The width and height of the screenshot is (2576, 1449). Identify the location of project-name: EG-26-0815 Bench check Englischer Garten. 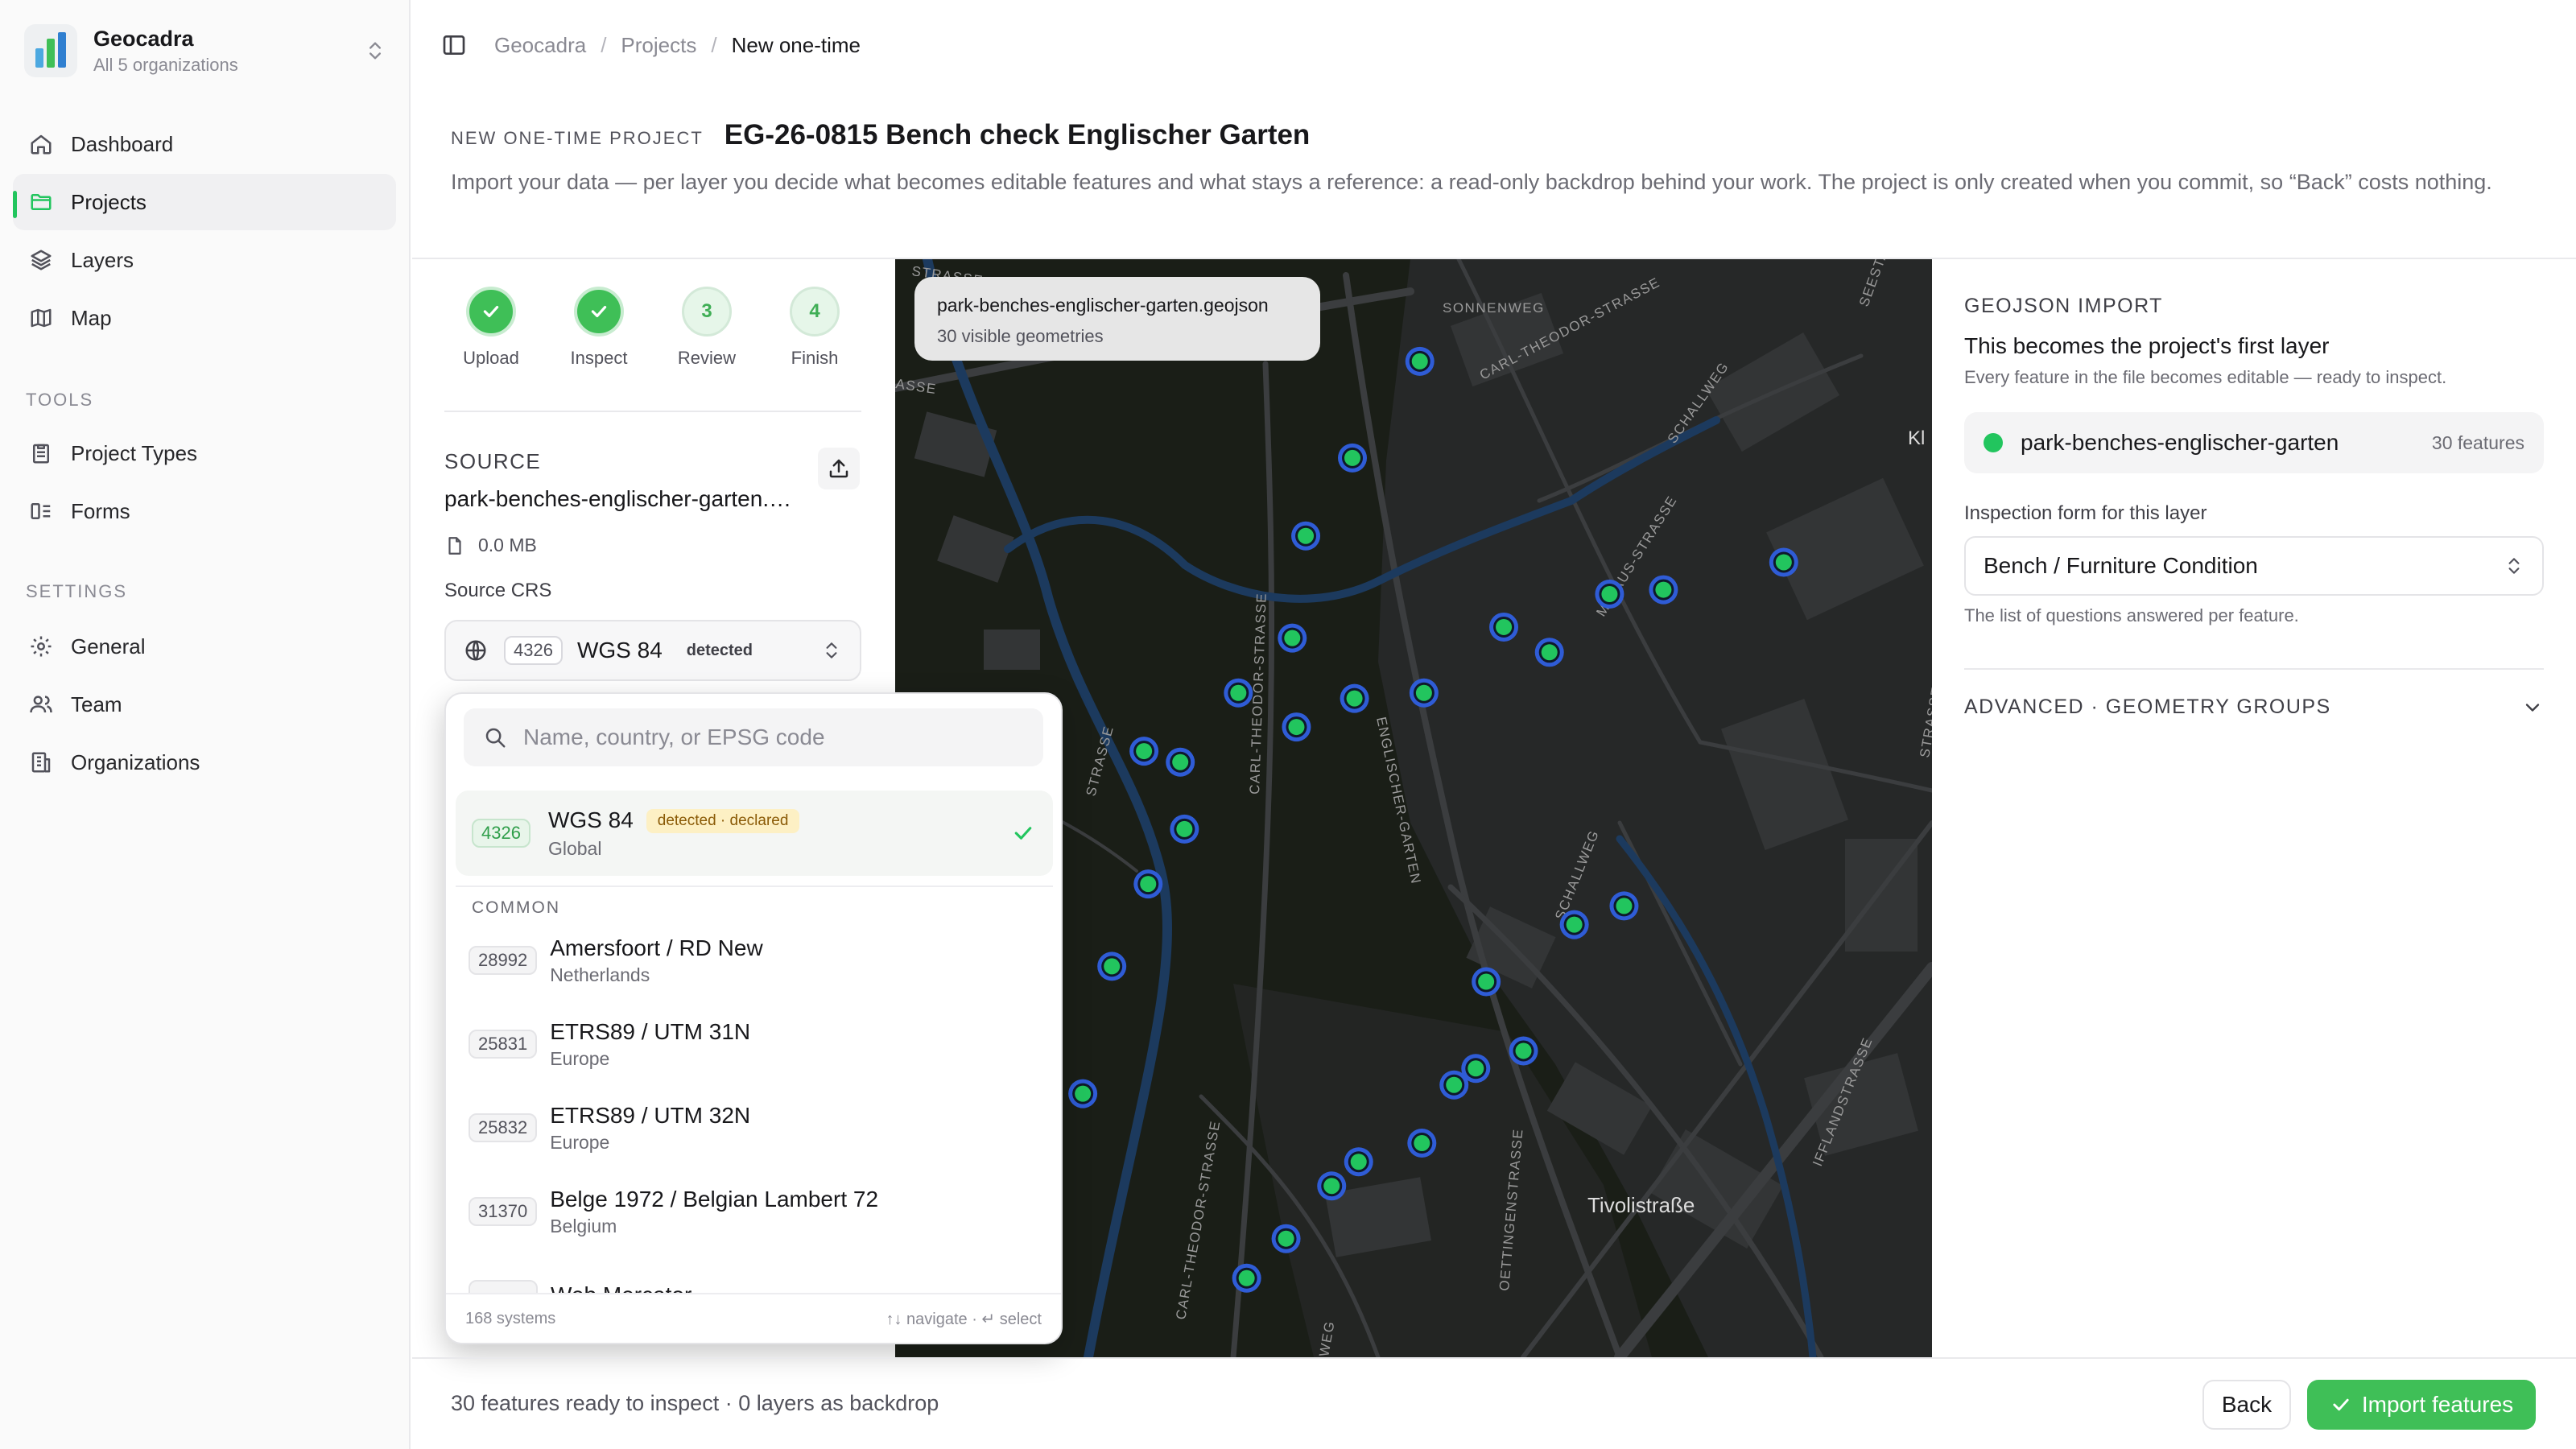
(1017, 135).